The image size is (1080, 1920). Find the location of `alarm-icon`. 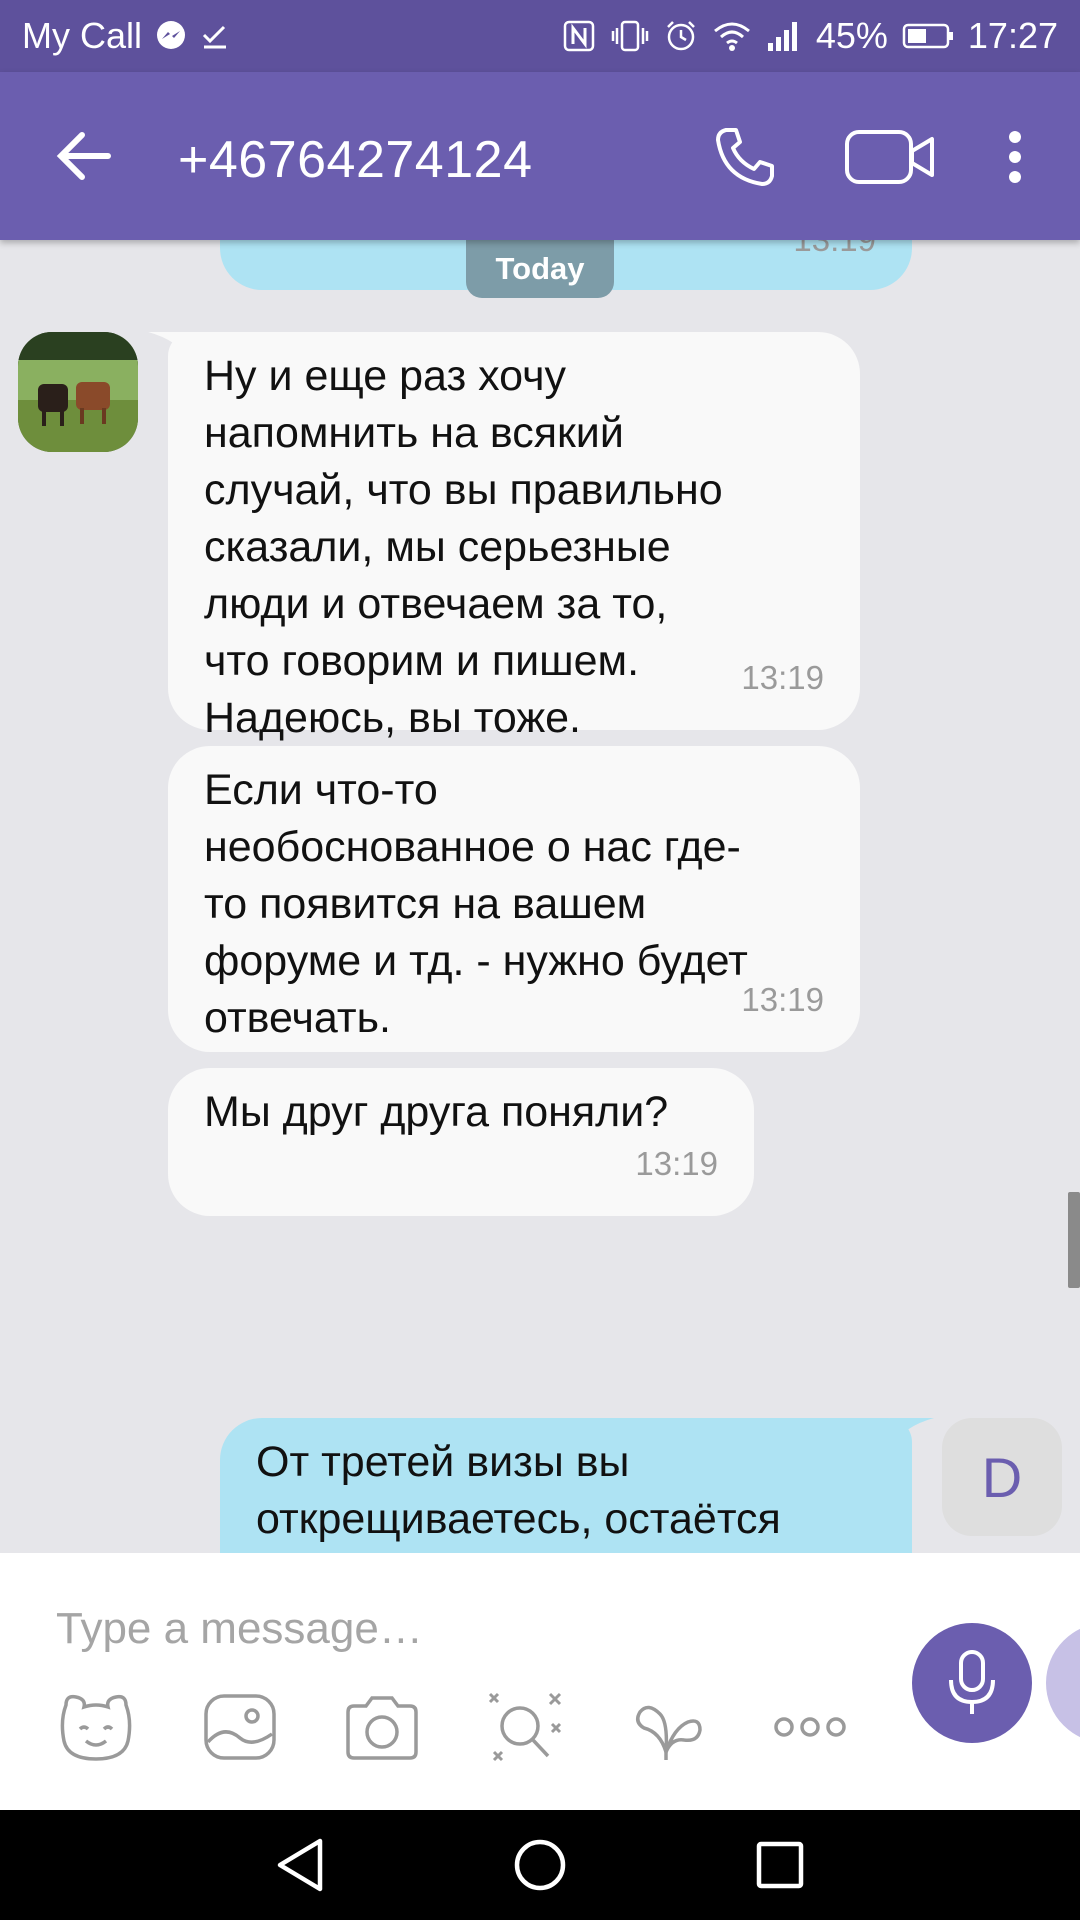

alarm-icon is located at coordinates (681, 36).